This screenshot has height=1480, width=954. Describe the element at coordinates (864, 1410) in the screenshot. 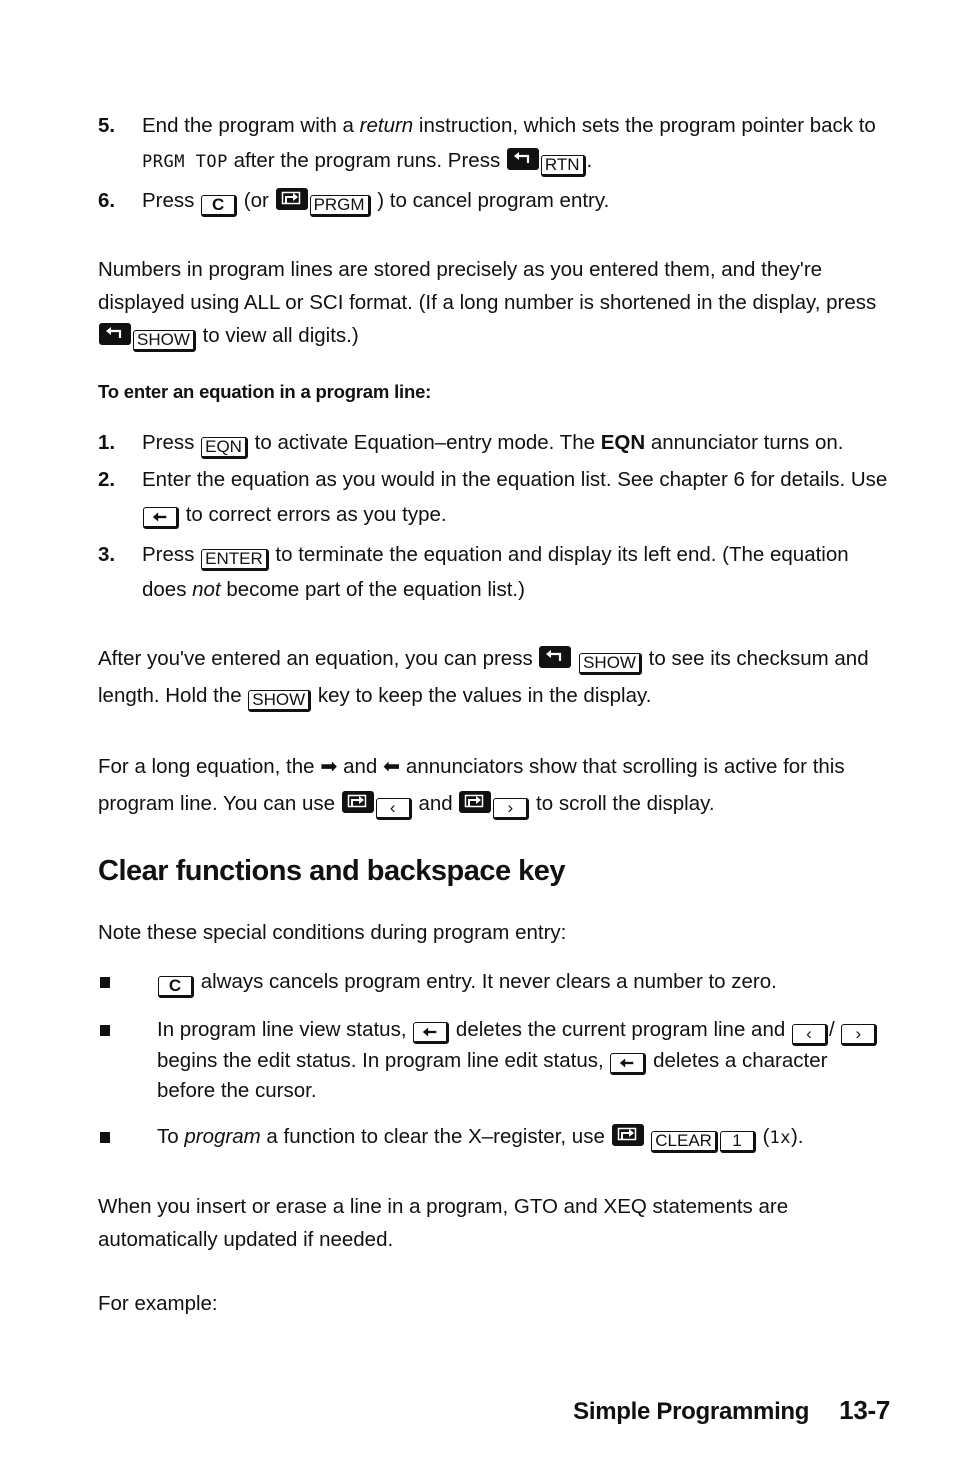

I see `page-number: 13-7` at that location.